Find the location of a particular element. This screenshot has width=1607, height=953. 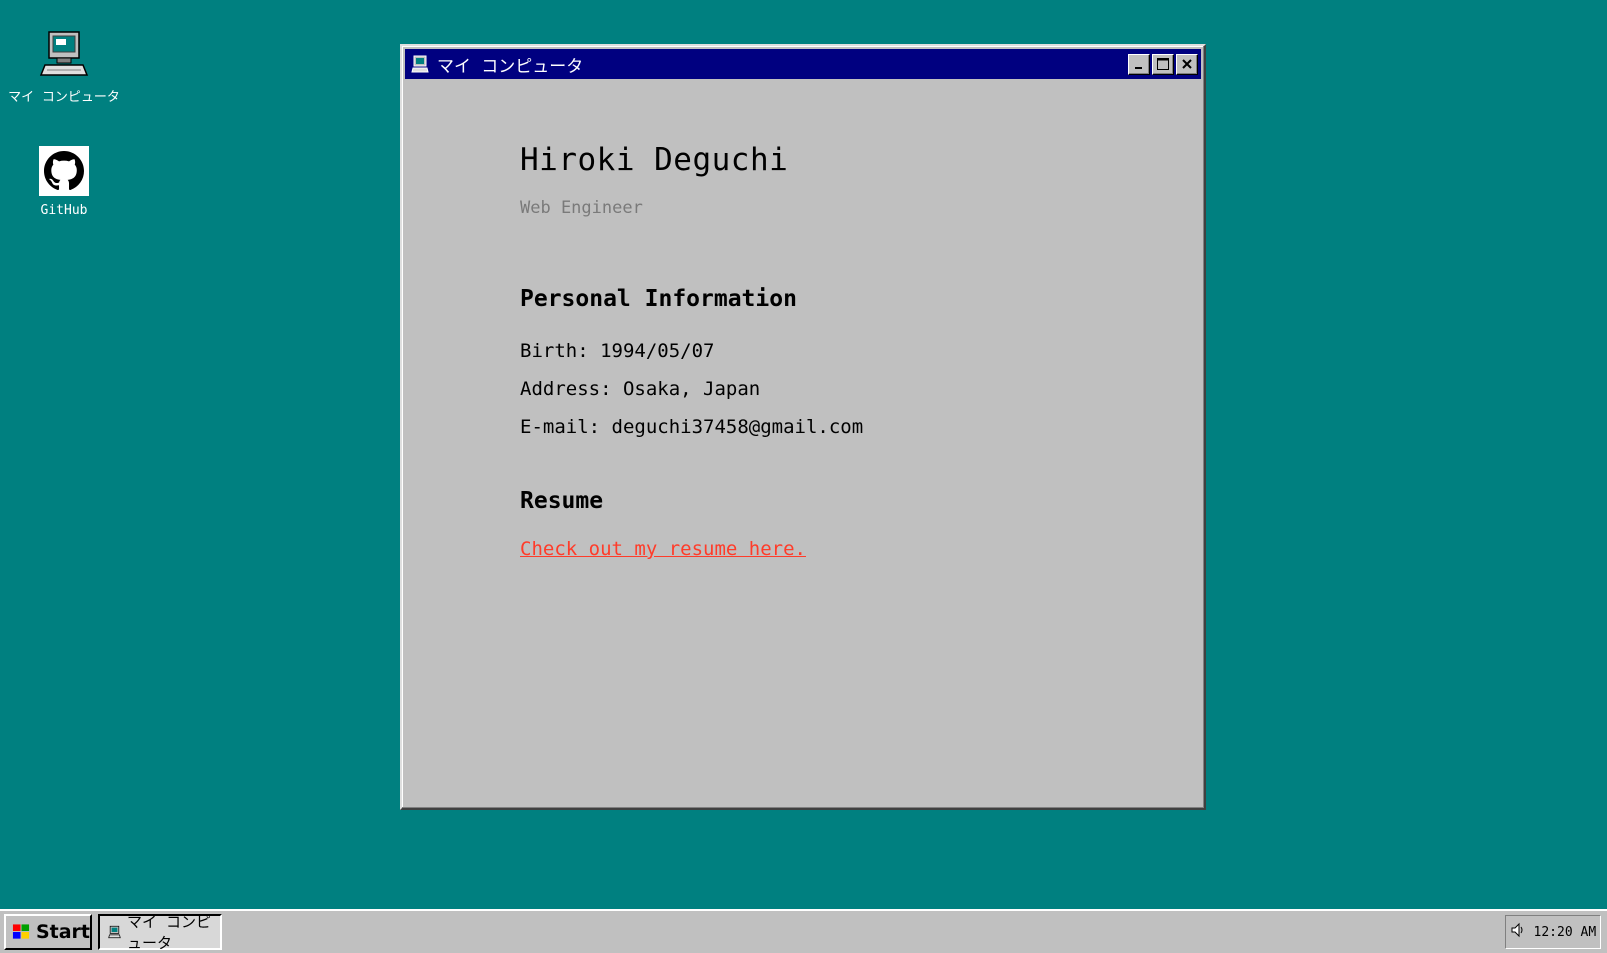

window-titlebar: マイ コンピュータ is located at coordinates (803, 64).